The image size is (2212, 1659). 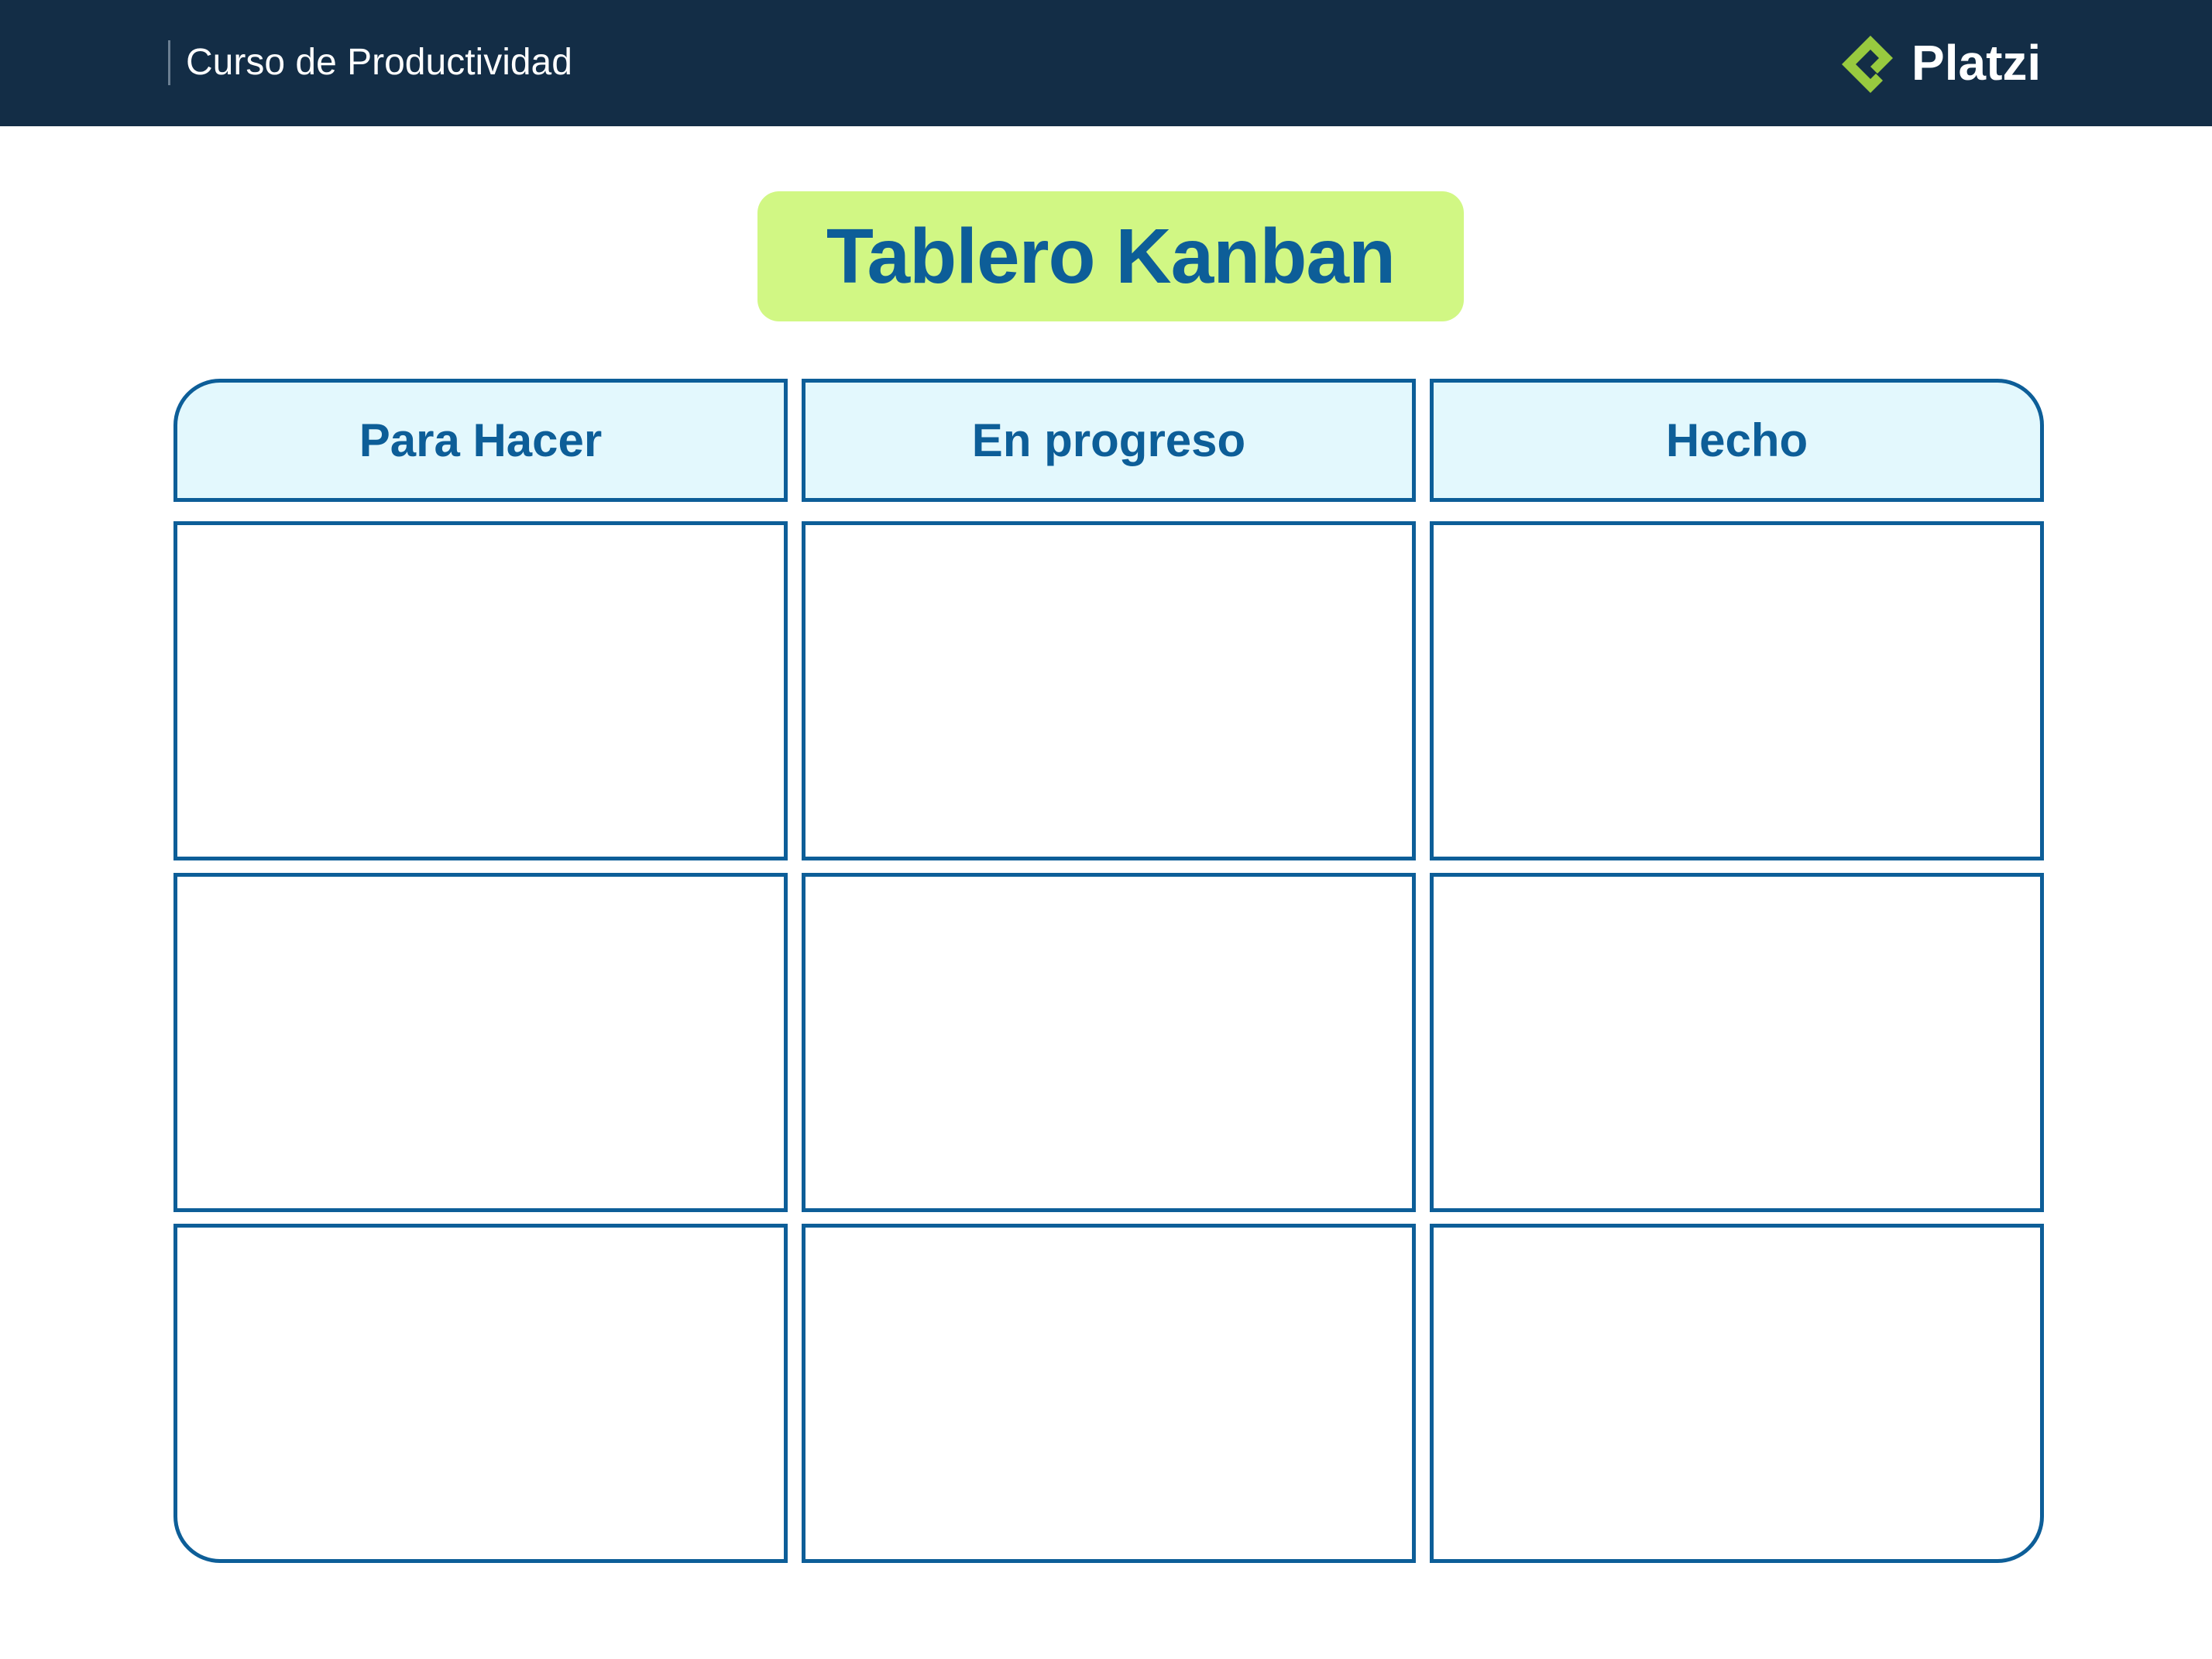 What do you see at coordinates (1106, 63) in the screenshot?
I see `top-banner: Curso de Productividad Platzi` at bounding box center [1106, 63].